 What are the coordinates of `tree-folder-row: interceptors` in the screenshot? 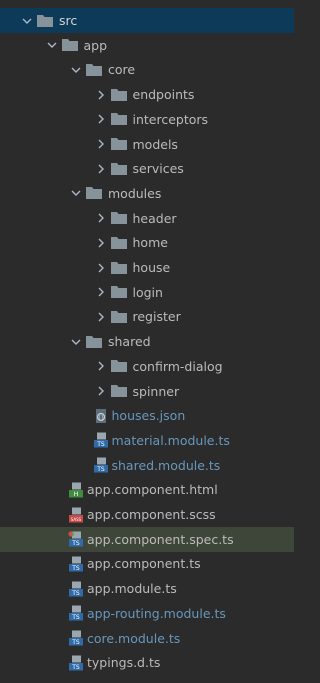 It's located at (147, 119).